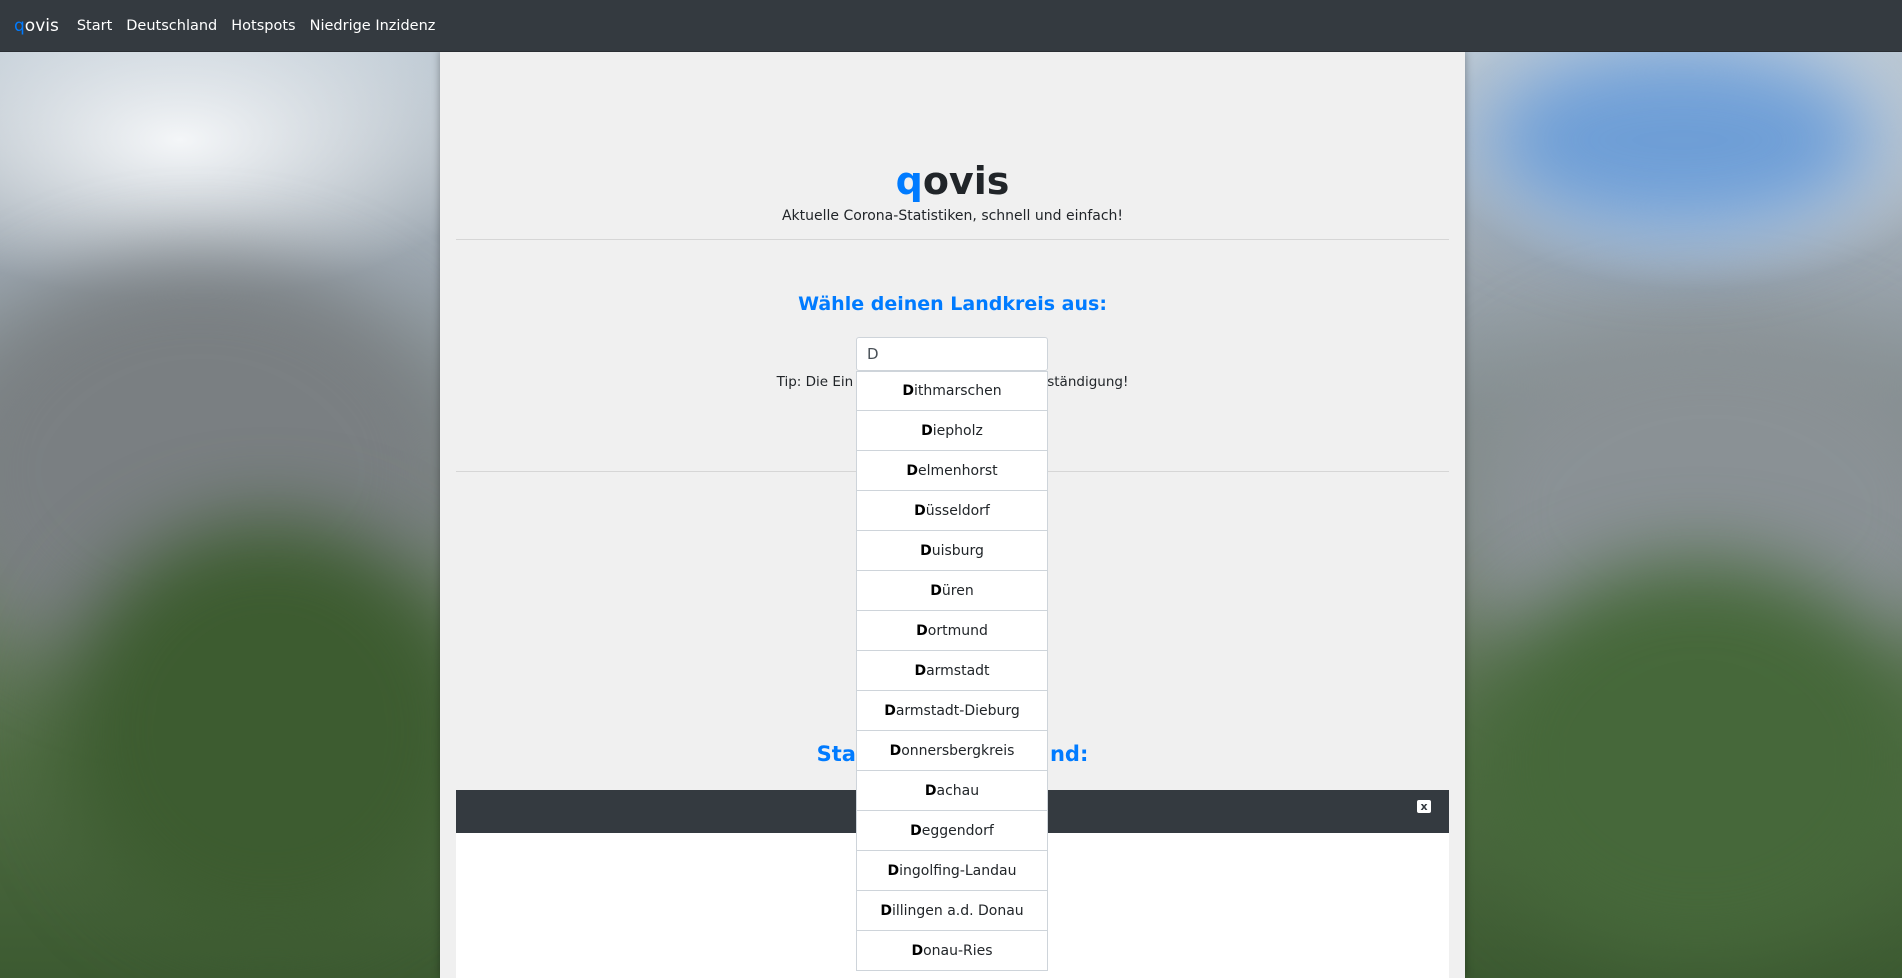  I want to click on divider, so click(952, 239).